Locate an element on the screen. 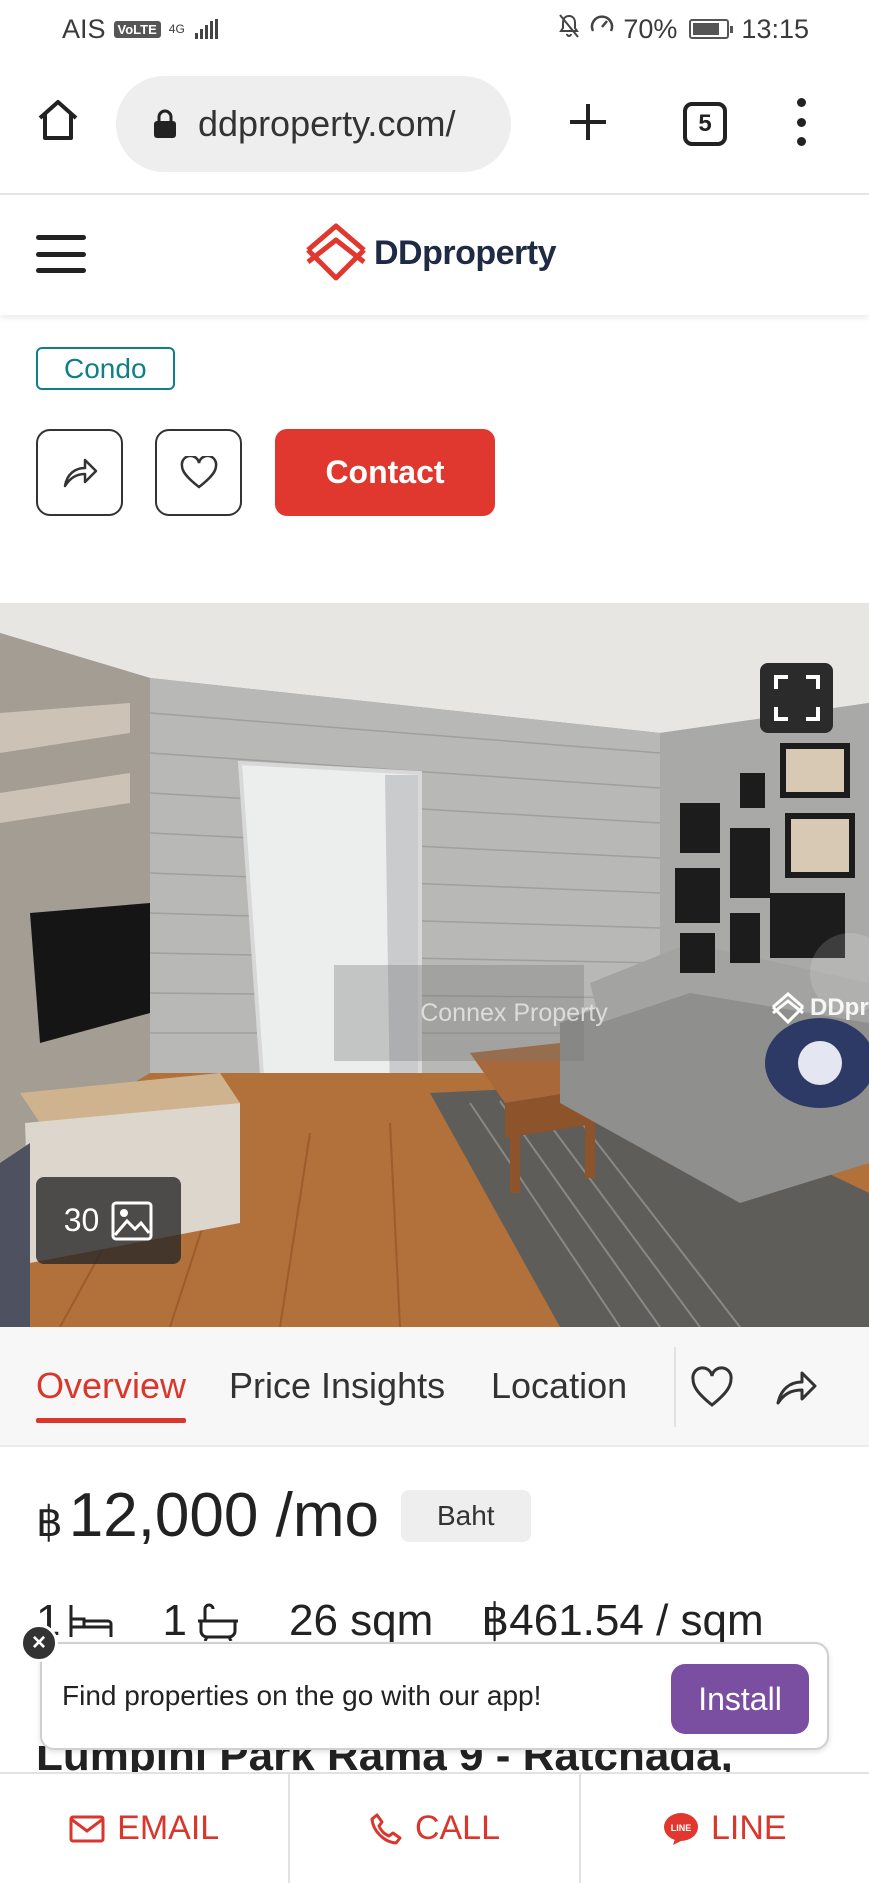 Image resolution: width=869 pixels, height=1883 pixels. gallery-icon is located at coordinates (132, 1220).